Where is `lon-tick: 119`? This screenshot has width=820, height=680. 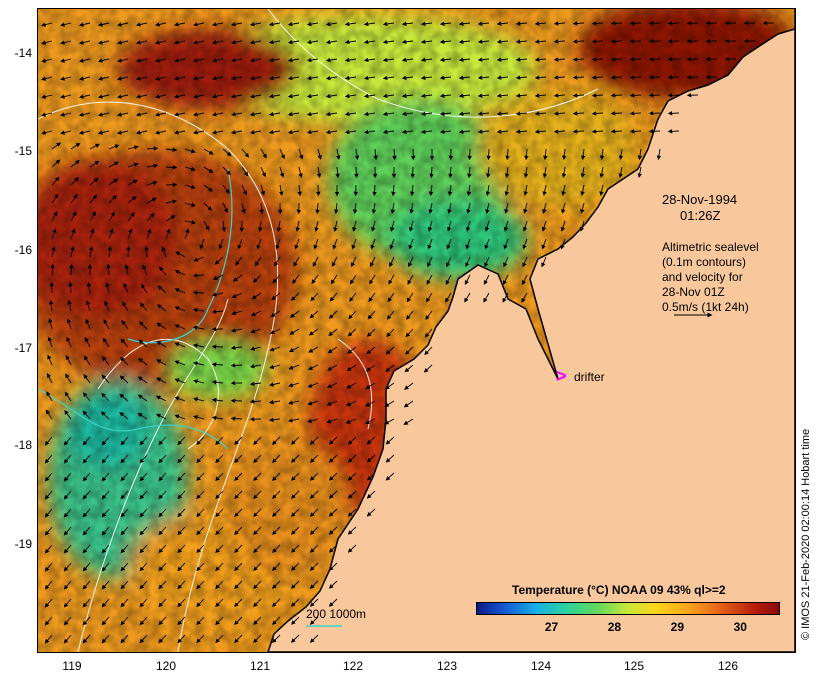 lon-tick: 119 is located at coordinates (72, 666).